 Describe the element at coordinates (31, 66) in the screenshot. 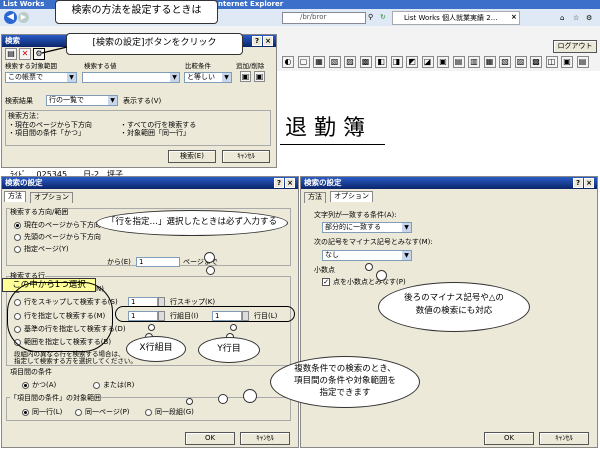

I see `col-target: 検索する対象範囲` at that location.